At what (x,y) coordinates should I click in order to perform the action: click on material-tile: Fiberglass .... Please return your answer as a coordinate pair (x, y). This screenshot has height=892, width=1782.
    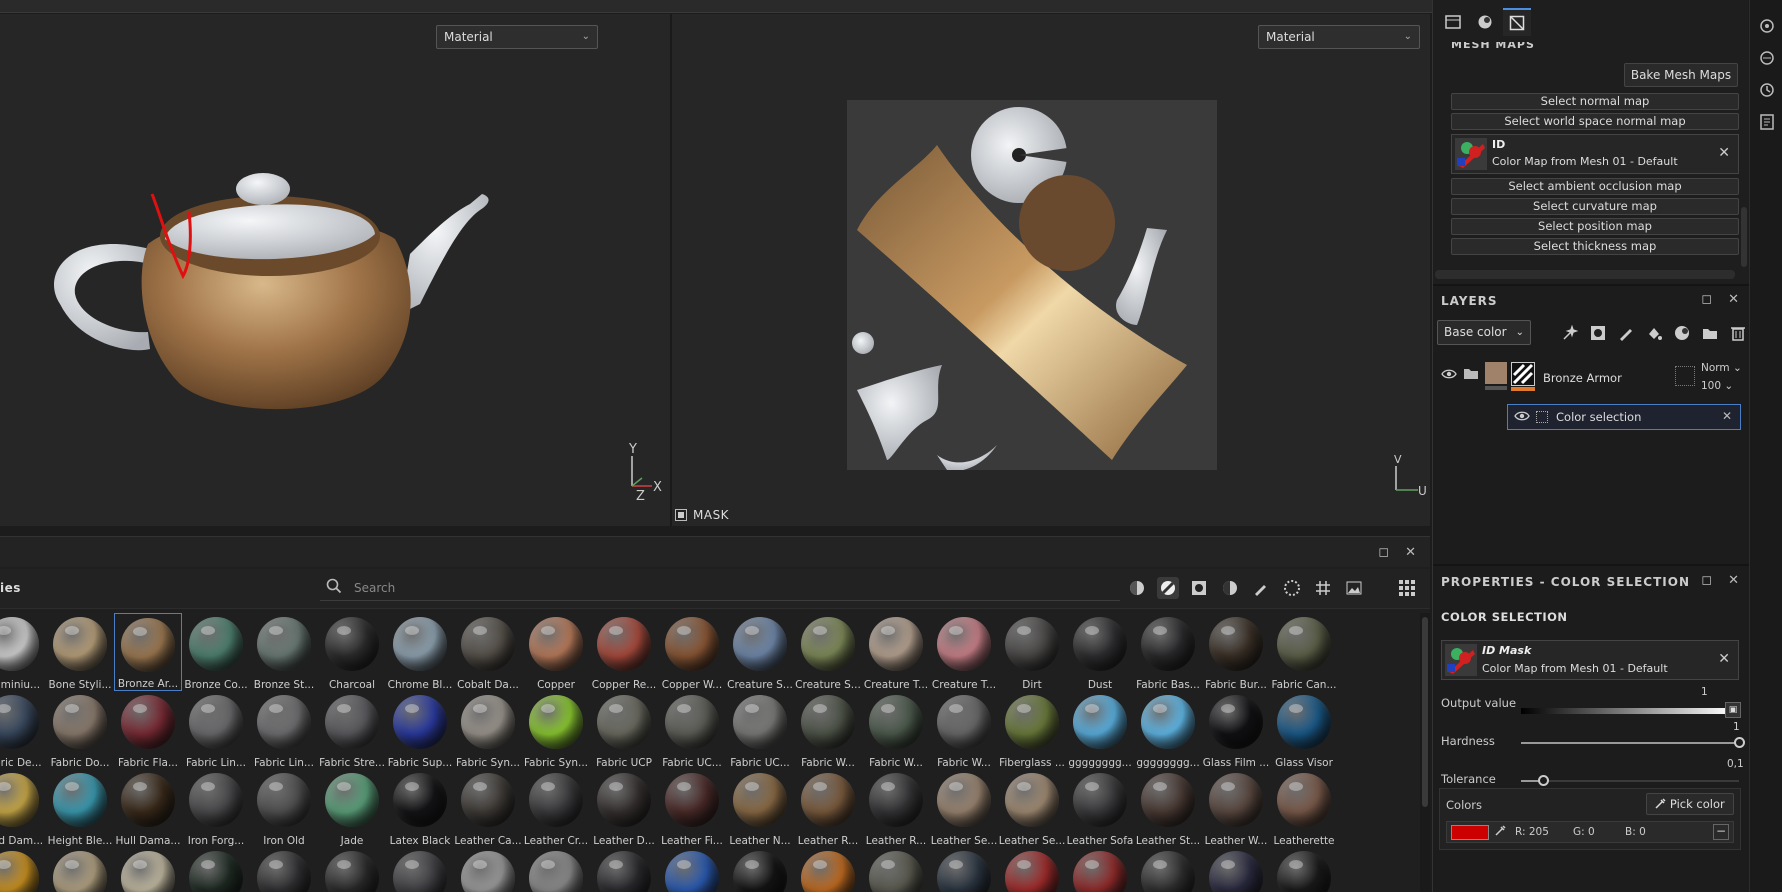
    Looking at the image, I should click on (1032, 730).